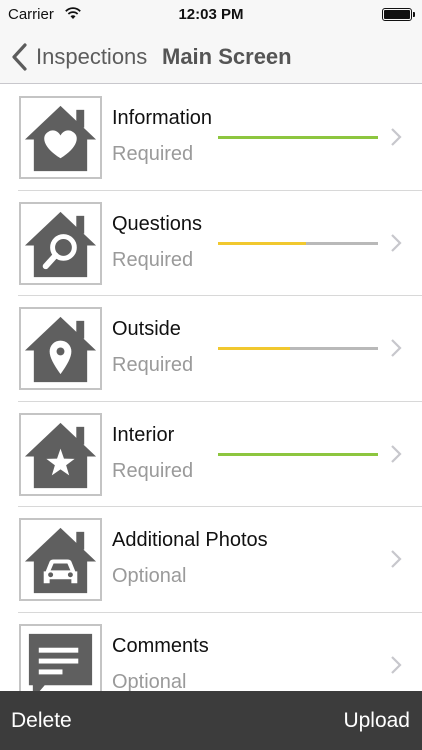 The height and width of the screenshot is (750, 422). I want to click on house-star-icon, so click(60, 455).